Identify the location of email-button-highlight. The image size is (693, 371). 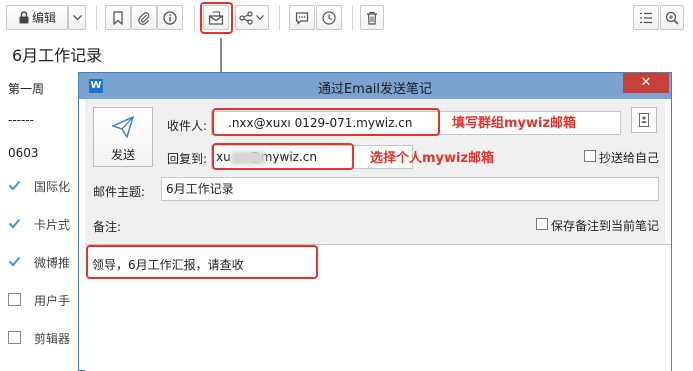
(216, 18).